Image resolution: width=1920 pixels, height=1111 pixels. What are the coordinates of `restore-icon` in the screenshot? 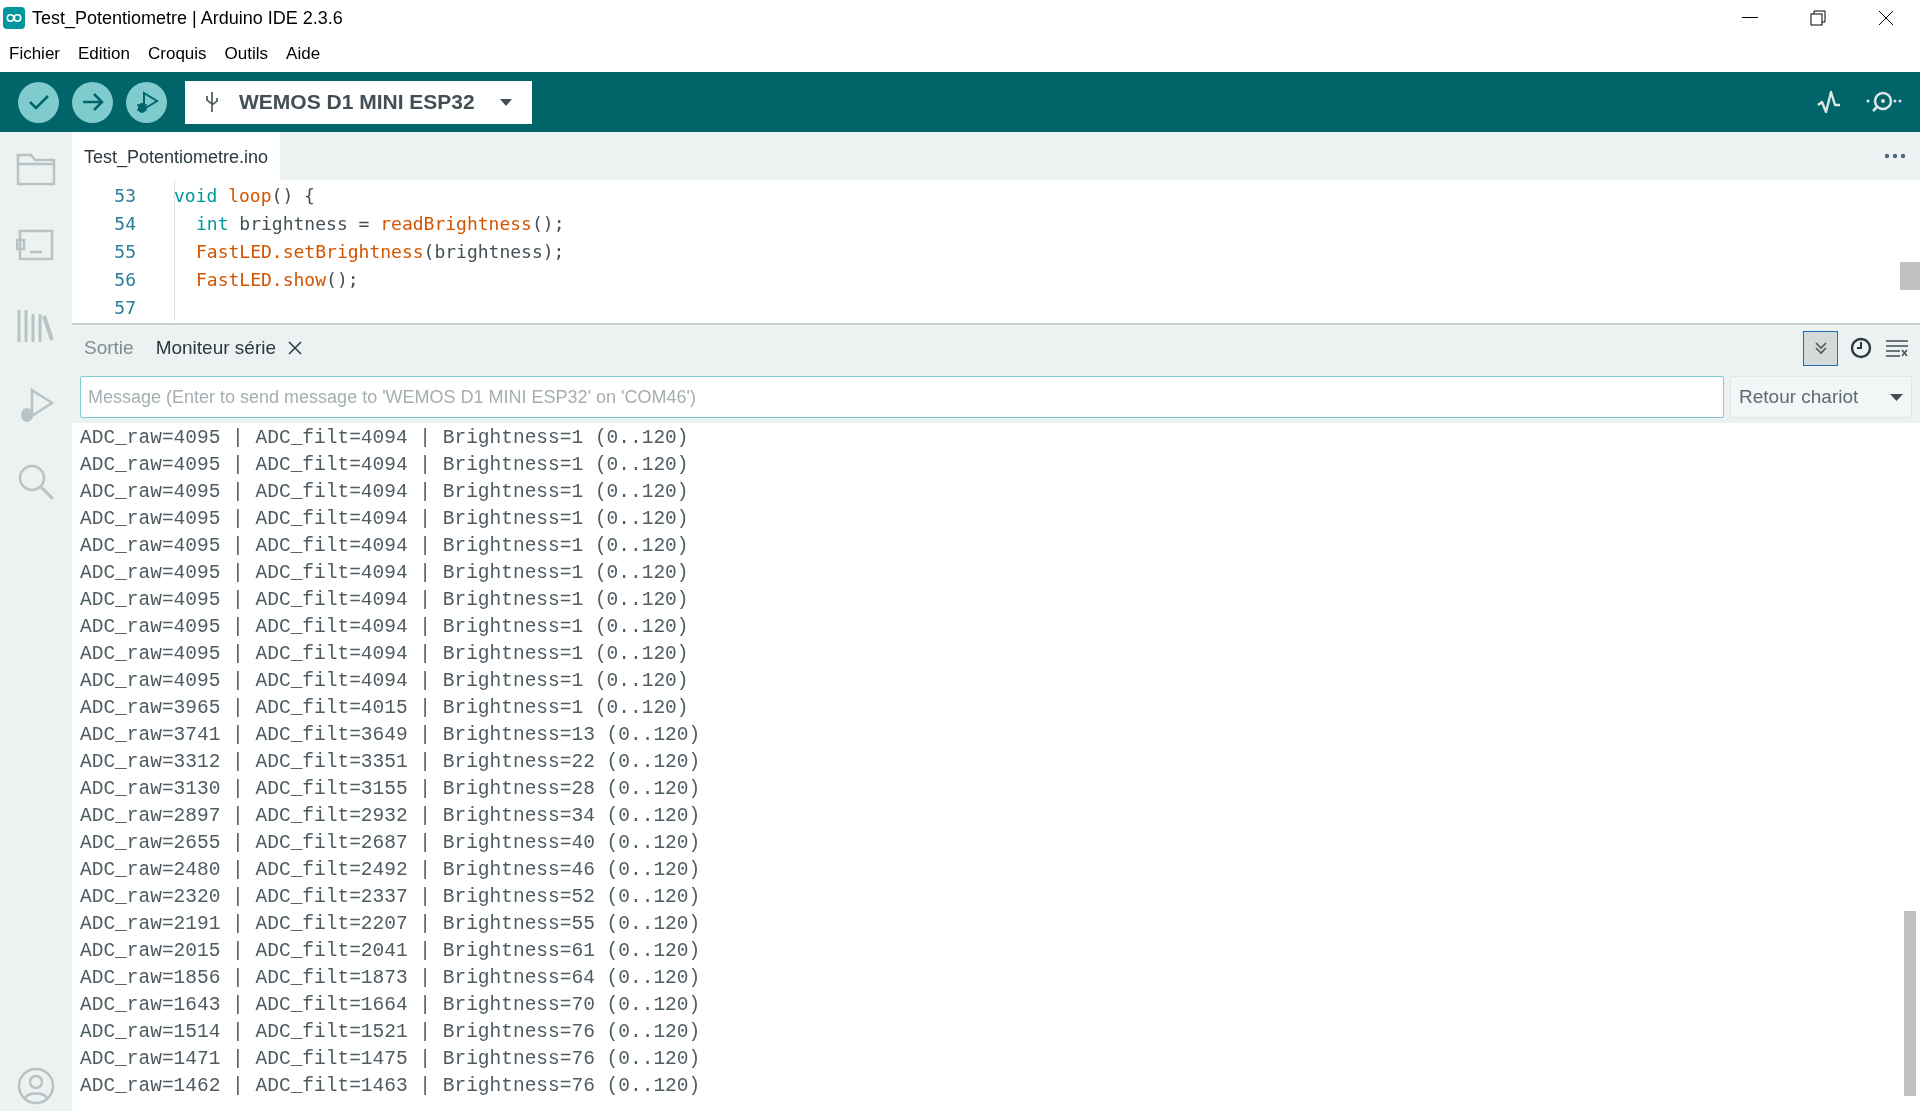 It's located at (1818, 18).